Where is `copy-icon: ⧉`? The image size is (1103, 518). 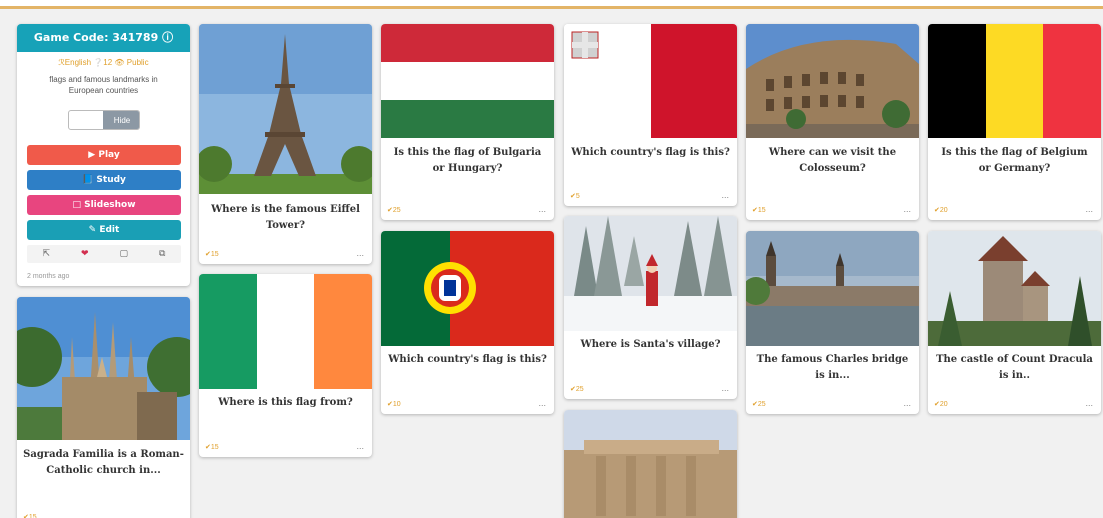 copy-icon: ⧉ is located at coordinates (162, 254).